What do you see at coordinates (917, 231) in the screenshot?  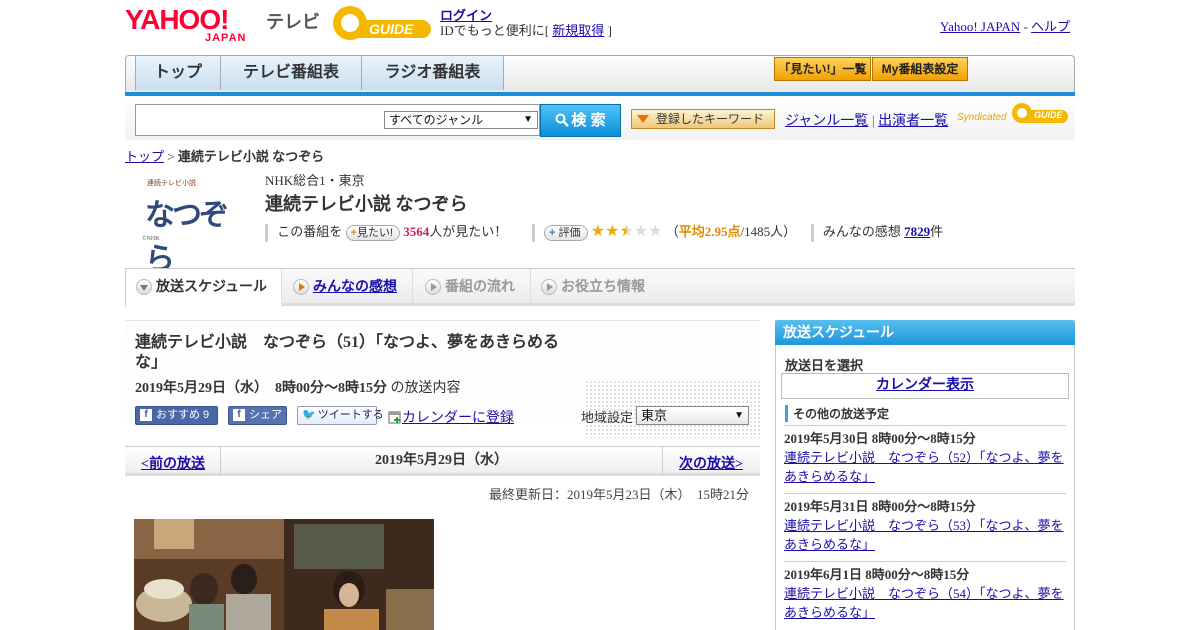 I see `impressions-count: 7829` at bounding box center [917, 231].